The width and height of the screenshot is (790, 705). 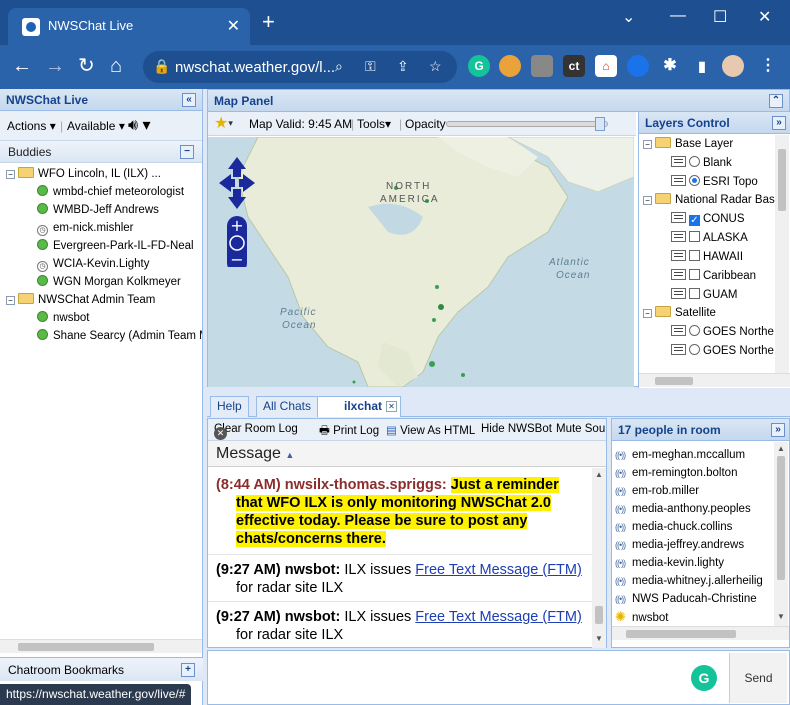 What do you see at coordinates (599, 638) in the screenshot?
I see `scroll-down-icon: ▼` at bounding box center [599, 638].